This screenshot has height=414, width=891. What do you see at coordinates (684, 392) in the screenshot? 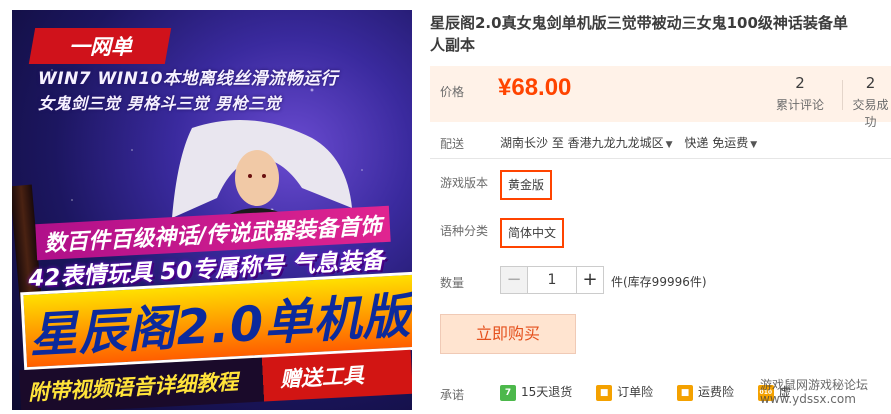
I see `shipping-insurance-icon: ■` at bounding box center [684, 392].